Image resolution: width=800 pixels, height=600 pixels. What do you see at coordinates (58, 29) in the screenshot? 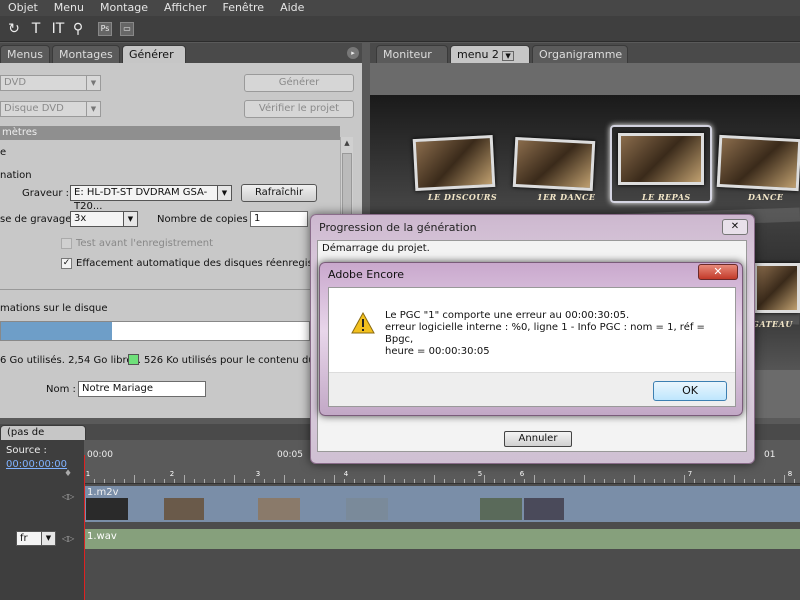
I see `vertical-text-tool-icon: IT` at bounding box center [58, 29].